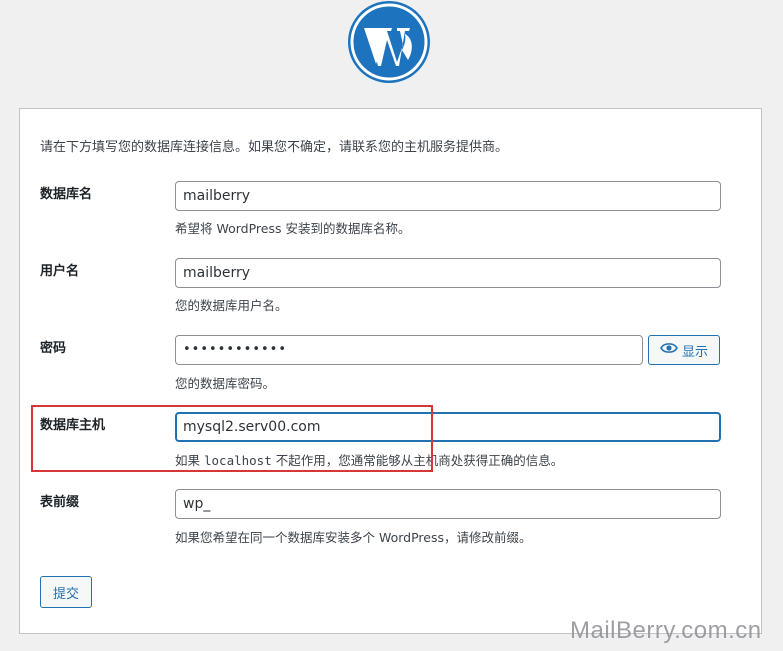 The width and height of the screenshot is (783, 651). Describe the element at coordinates (53, 348) in the screenshot. I see `password-label: 密码` at that location.